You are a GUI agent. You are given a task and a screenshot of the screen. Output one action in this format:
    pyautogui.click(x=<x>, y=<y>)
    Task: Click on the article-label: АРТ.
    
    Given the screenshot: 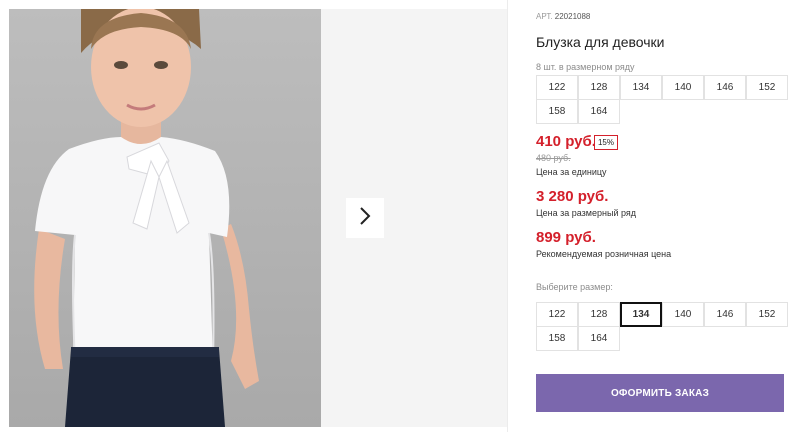 What is the action you would take?
    pyautogui.click(x=544, y=16)
    